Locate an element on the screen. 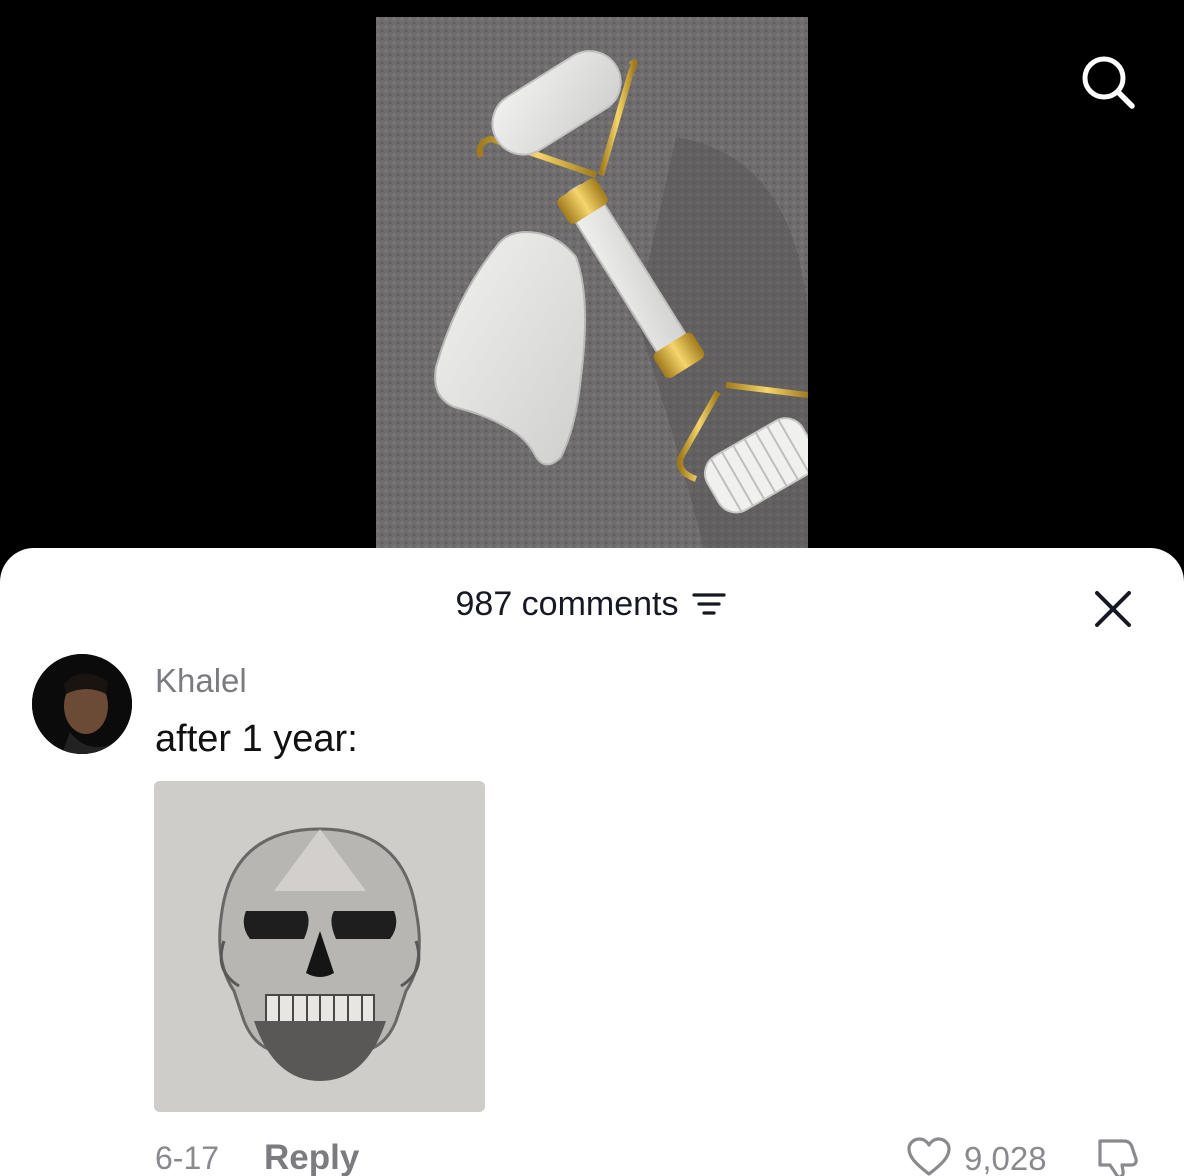 This screenshot has width=1184, height=1176. like-count: 9,028 is located at coordinates (1005, 1158).